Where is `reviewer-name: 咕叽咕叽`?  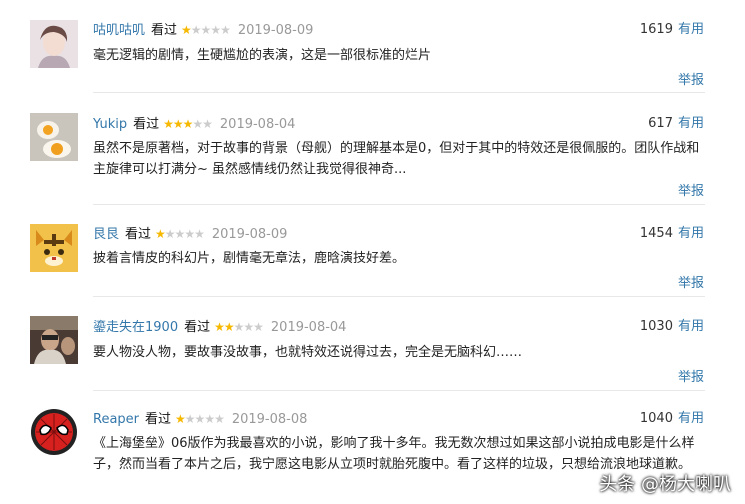 reviewer-name: 咕叽咕叽 is located at coordinates (119, 30).